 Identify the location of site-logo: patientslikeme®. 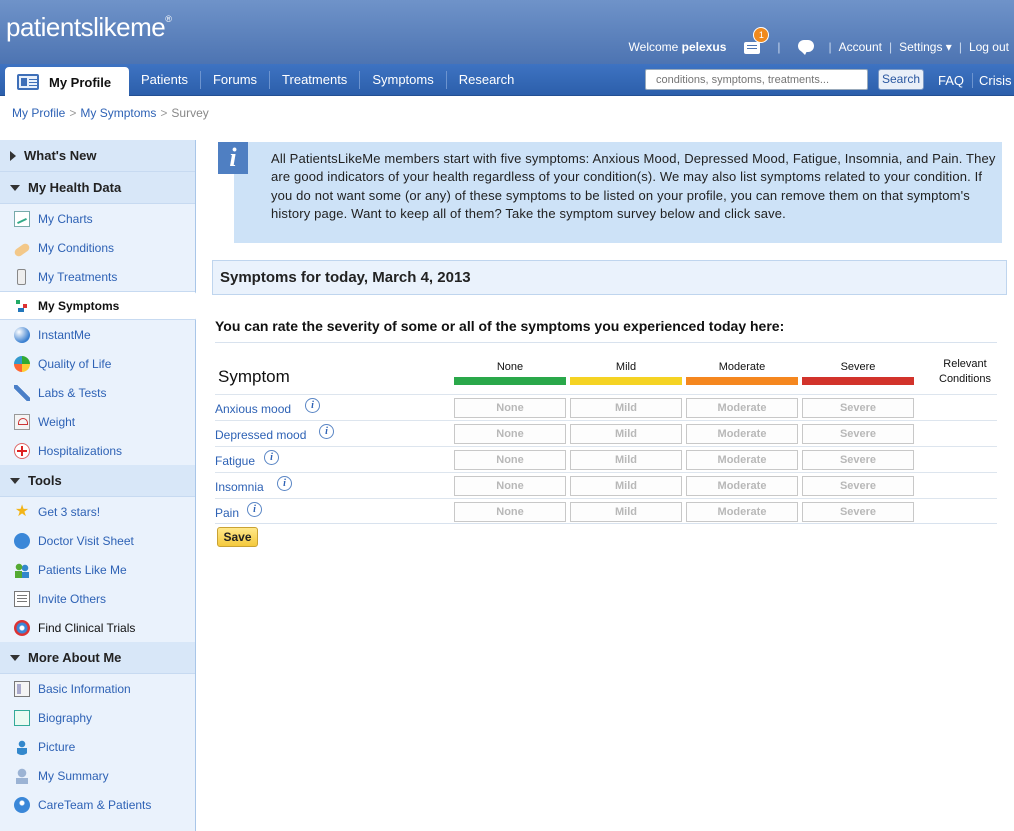
(89, 27).